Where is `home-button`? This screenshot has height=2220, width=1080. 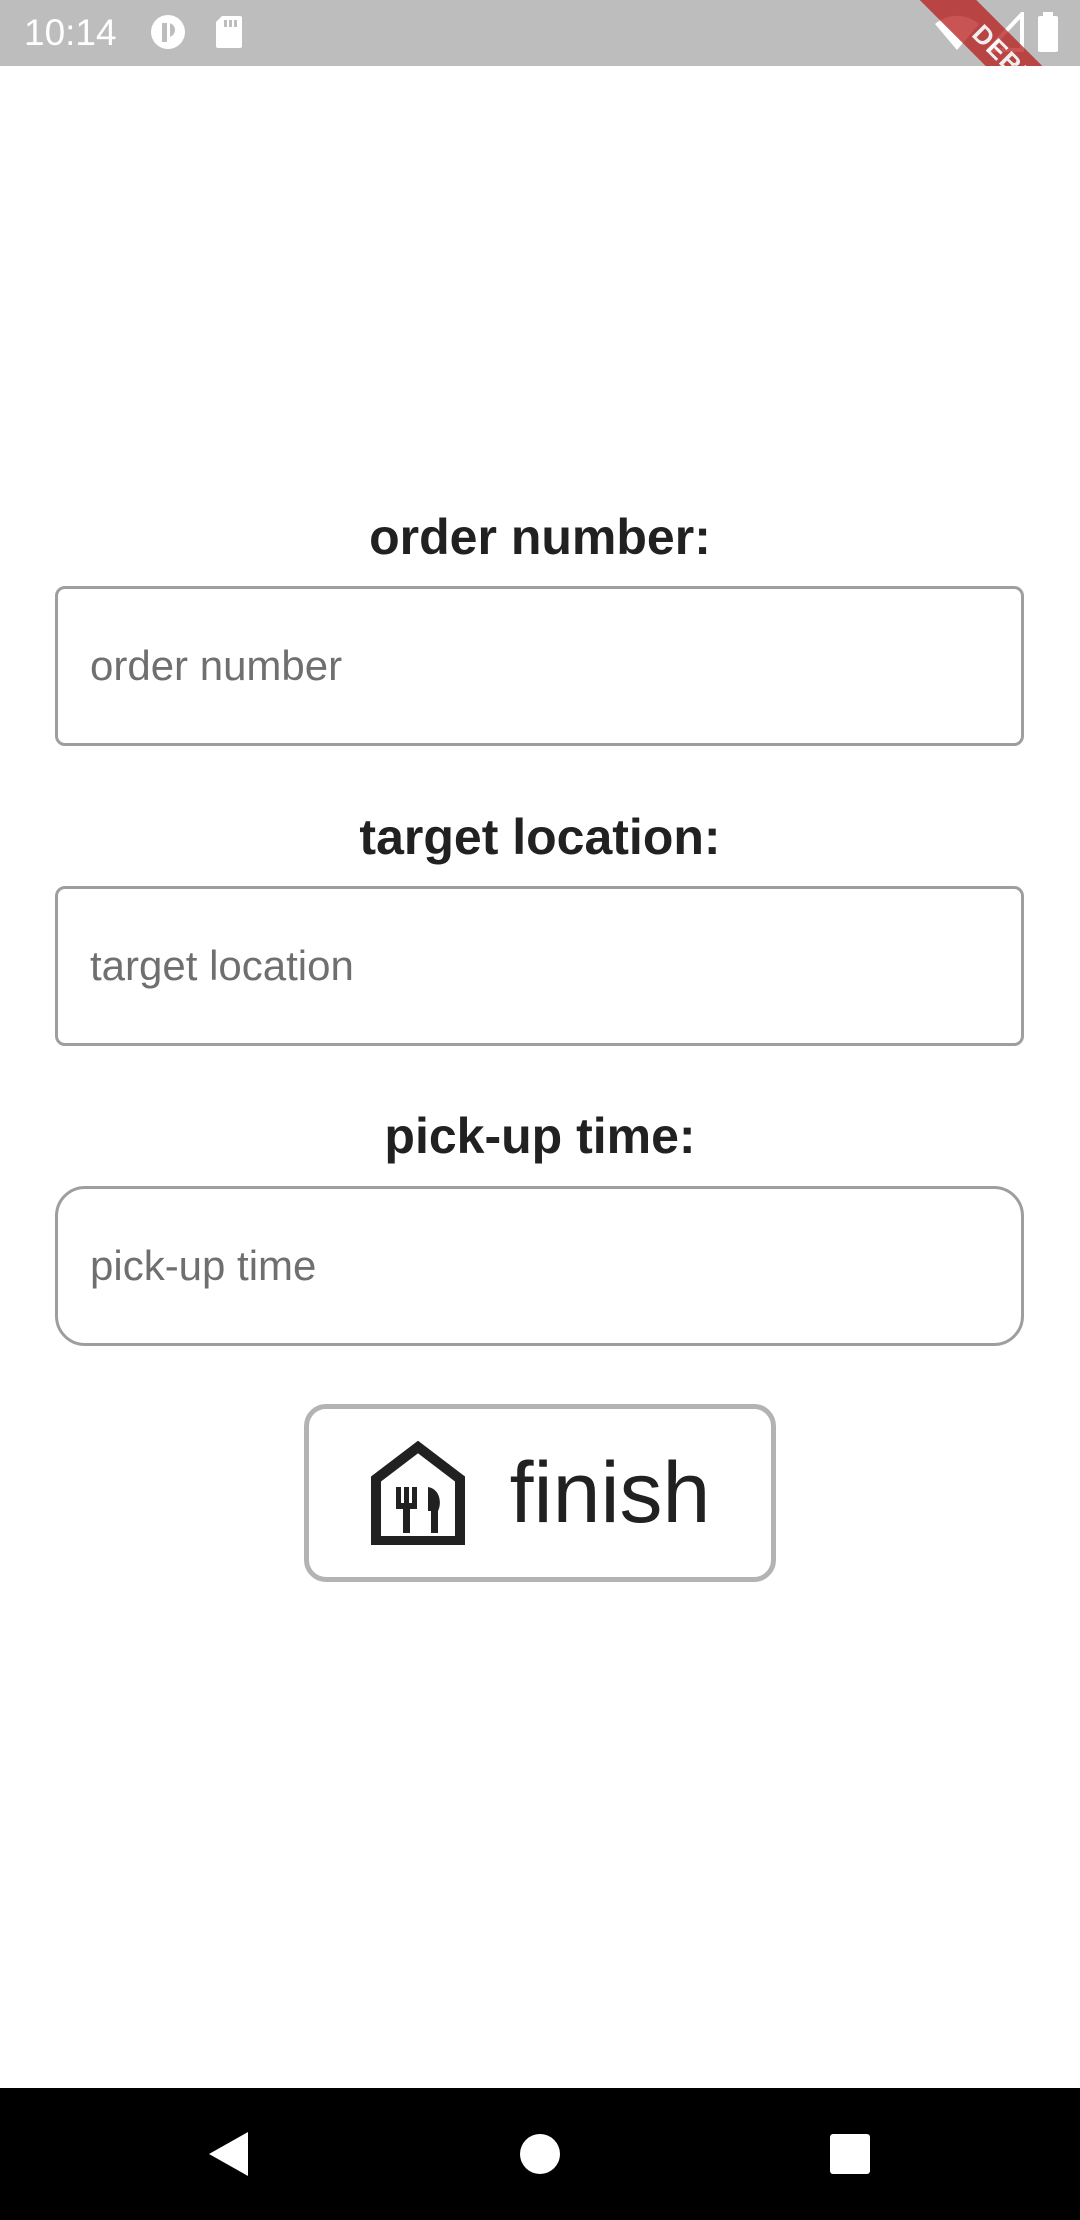
home-button is located at coordinates (540, 2154).